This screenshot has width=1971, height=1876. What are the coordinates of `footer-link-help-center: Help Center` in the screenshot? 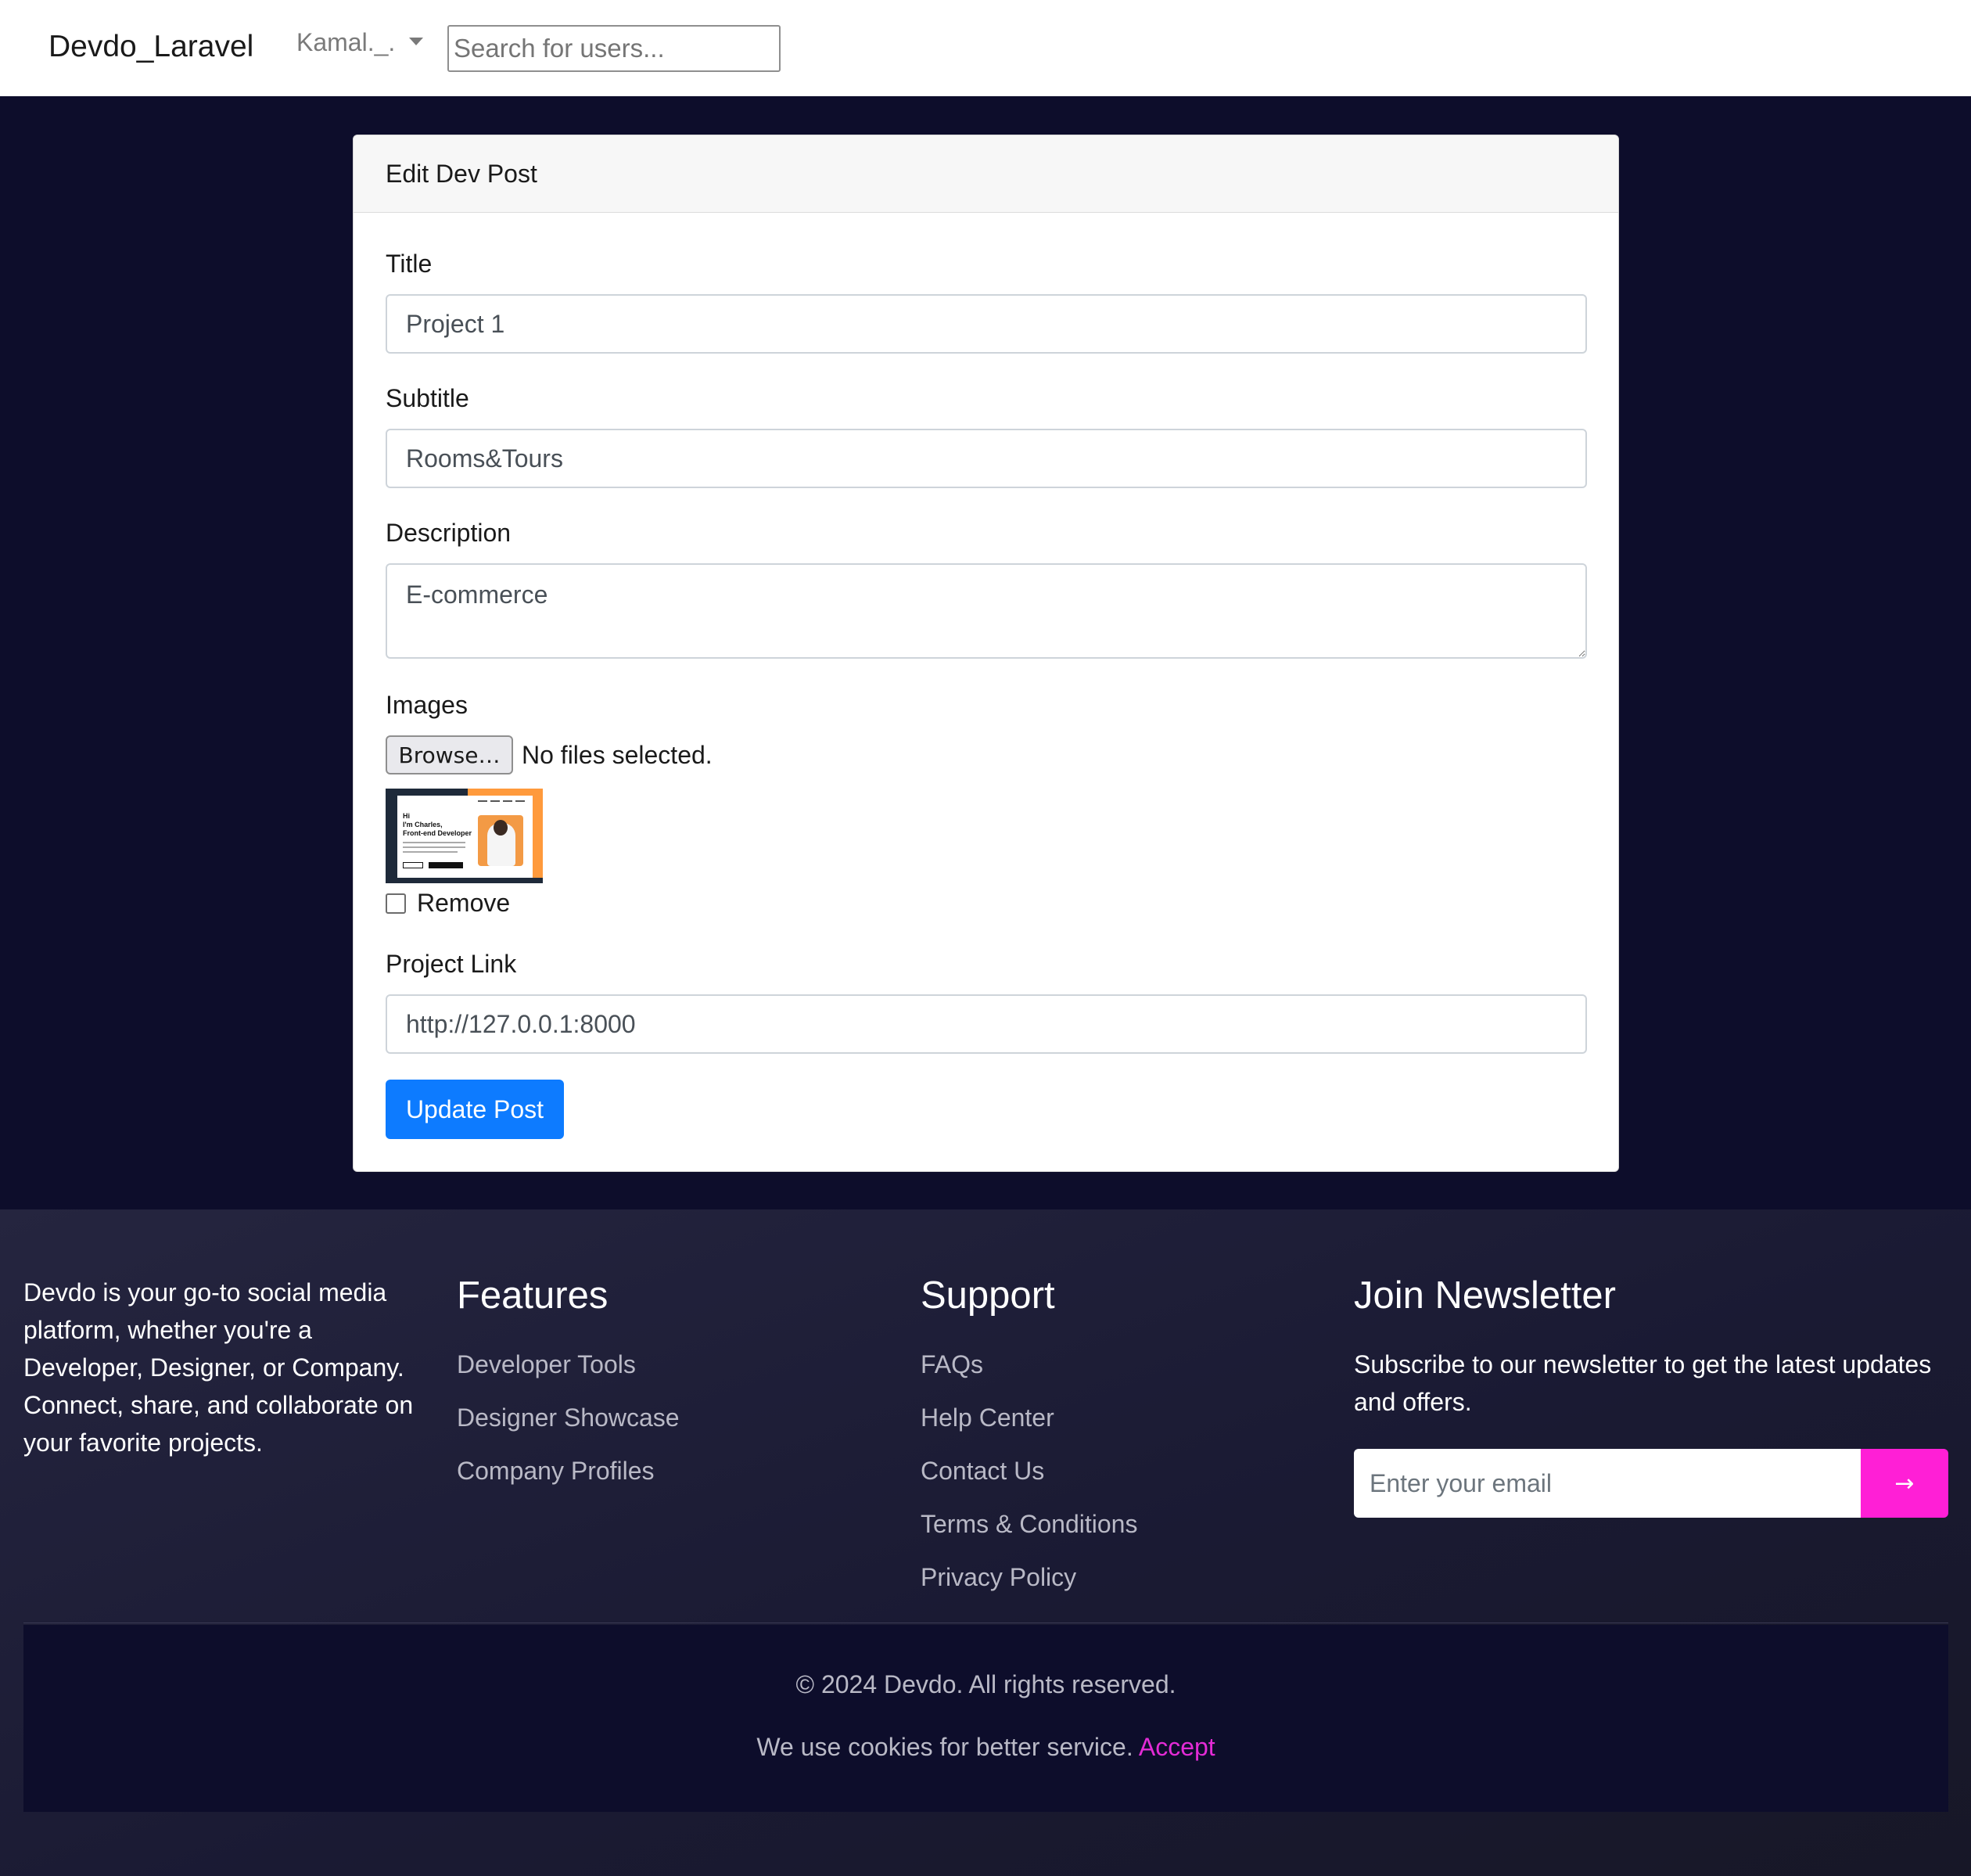 It's located at (987, 1417).